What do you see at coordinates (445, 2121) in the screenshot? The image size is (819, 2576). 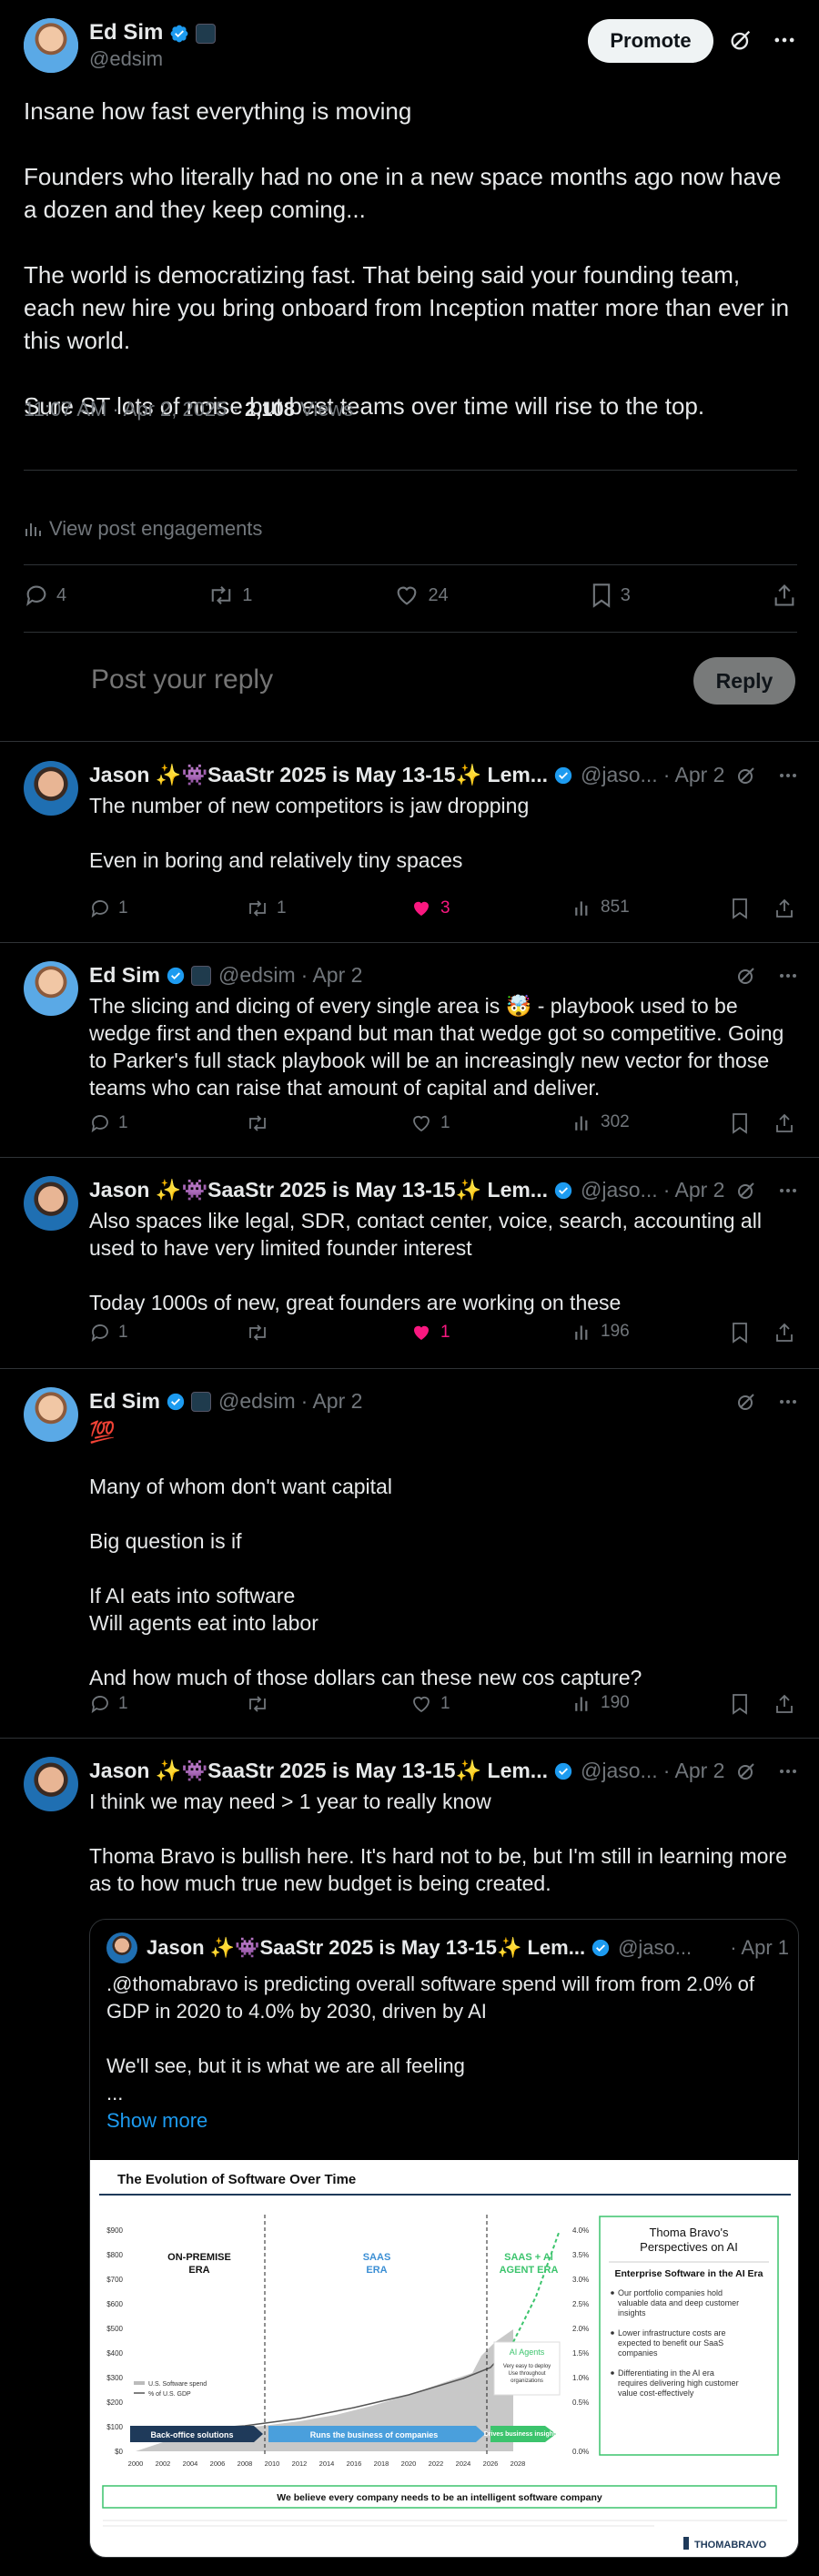 I see `show-more-link: Show more` at bounding box center [445, 2121].